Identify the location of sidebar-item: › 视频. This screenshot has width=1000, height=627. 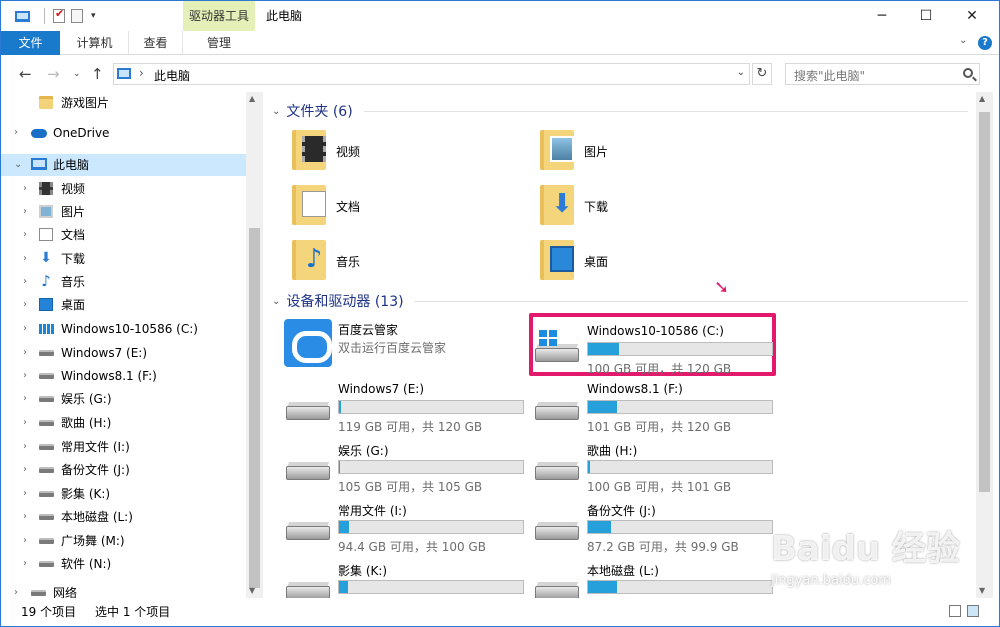
(123, 189).